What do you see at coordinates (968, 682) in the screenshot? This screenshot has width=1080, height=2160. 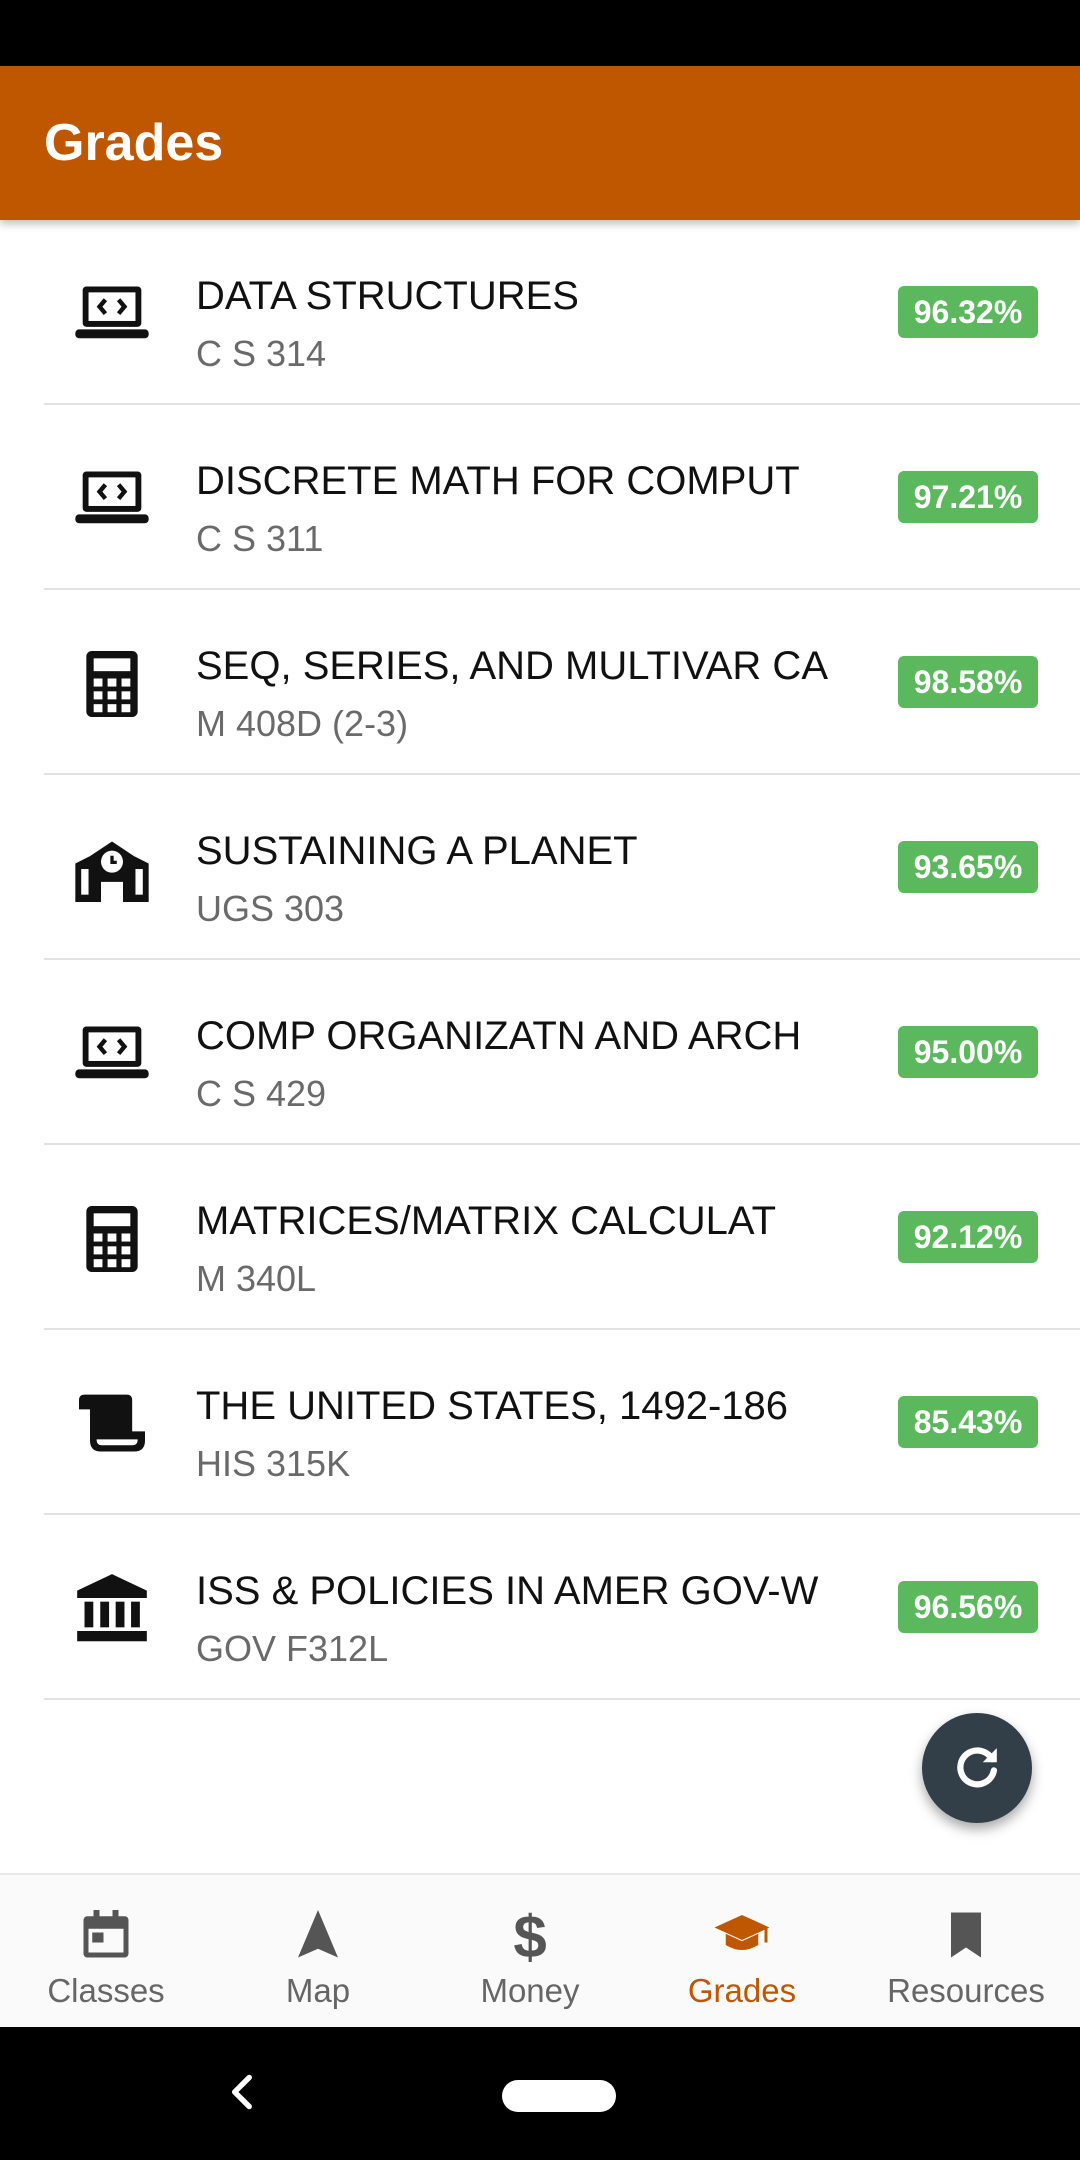 I see `grade-badge: 98.58%` at bounding box center [968, 682].